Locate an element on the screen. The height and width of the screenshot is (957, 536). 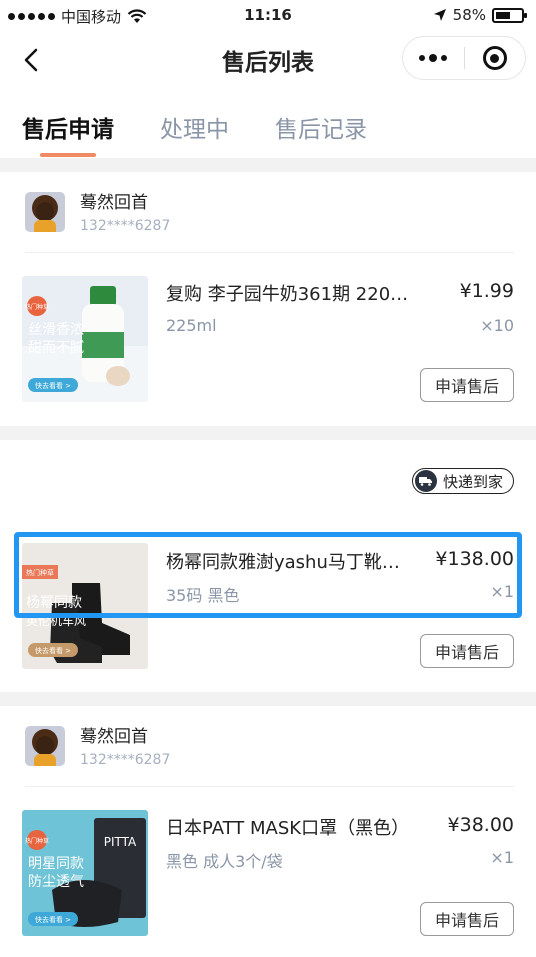
product-price: ¥1.99 is located at coordinates (486, 291).